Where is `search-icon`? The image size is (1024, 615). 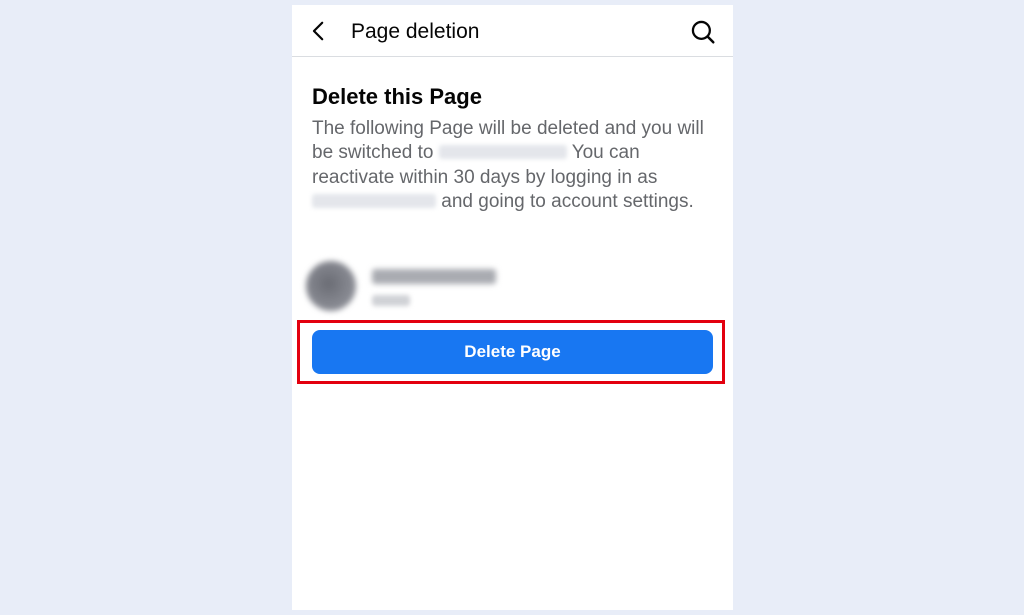
search-icon is located at coordinates (703, 32).